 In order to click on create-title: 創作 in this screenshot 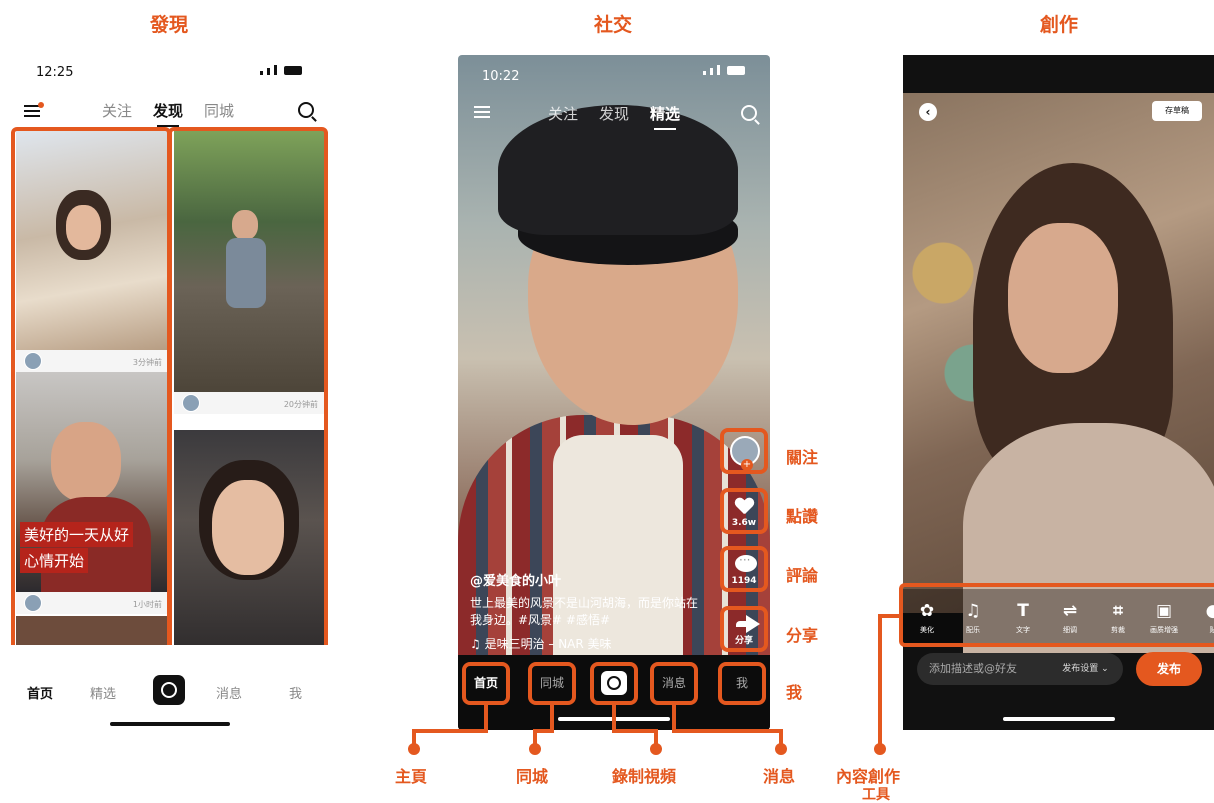, I will do `click(1059, 25)`.